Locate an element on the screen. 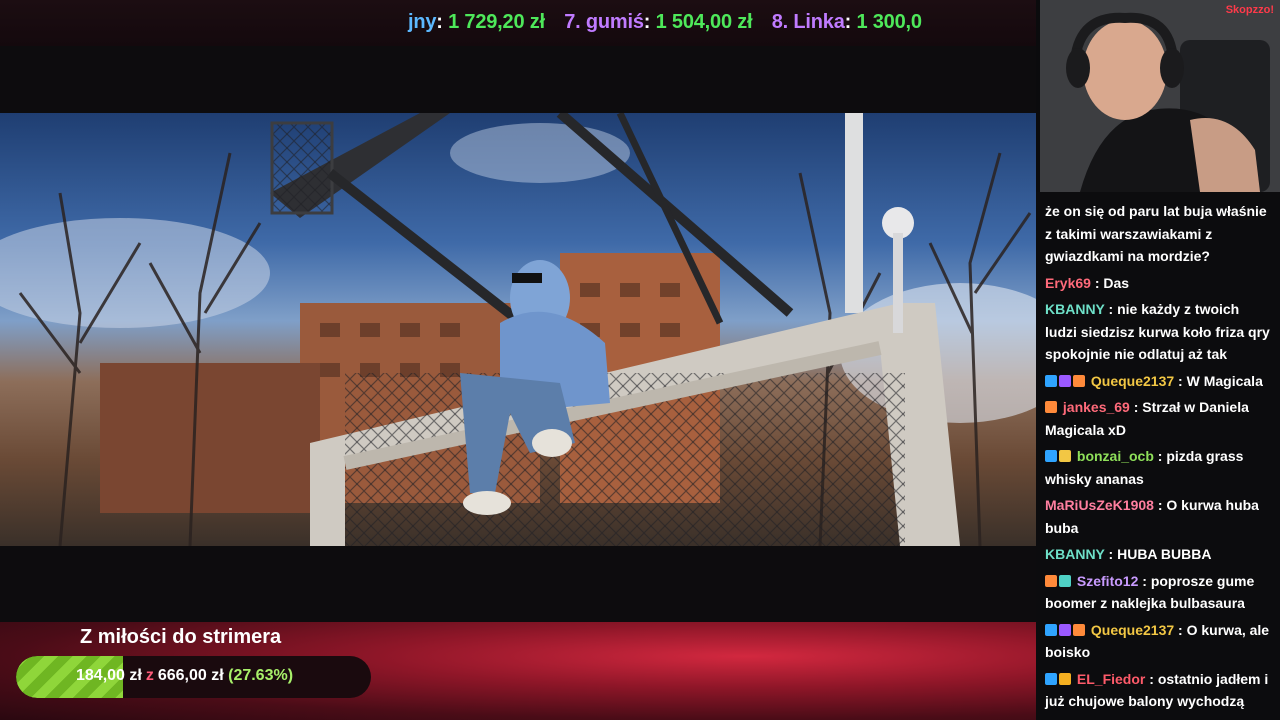 This screenshot has width=1280, height=720. ticker-amount: 1 729,20 zł is located at coordinates (499, 22).